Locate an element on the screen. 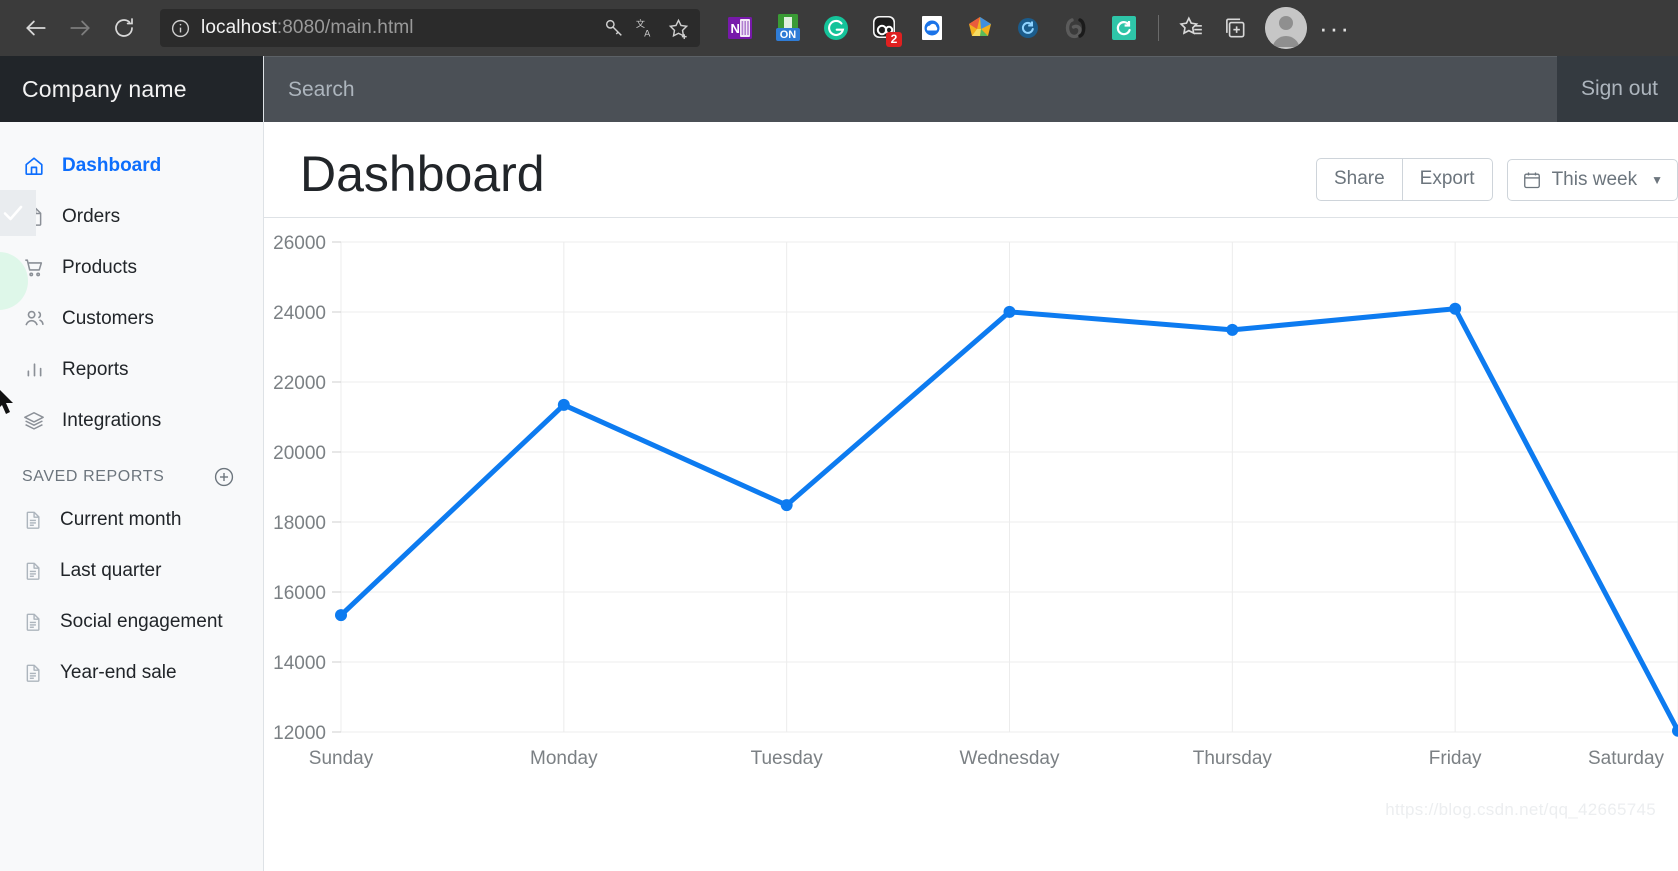 This screenshot has height=871, width=1678. date-range-label: This week is located at coordinates (1594, 179).